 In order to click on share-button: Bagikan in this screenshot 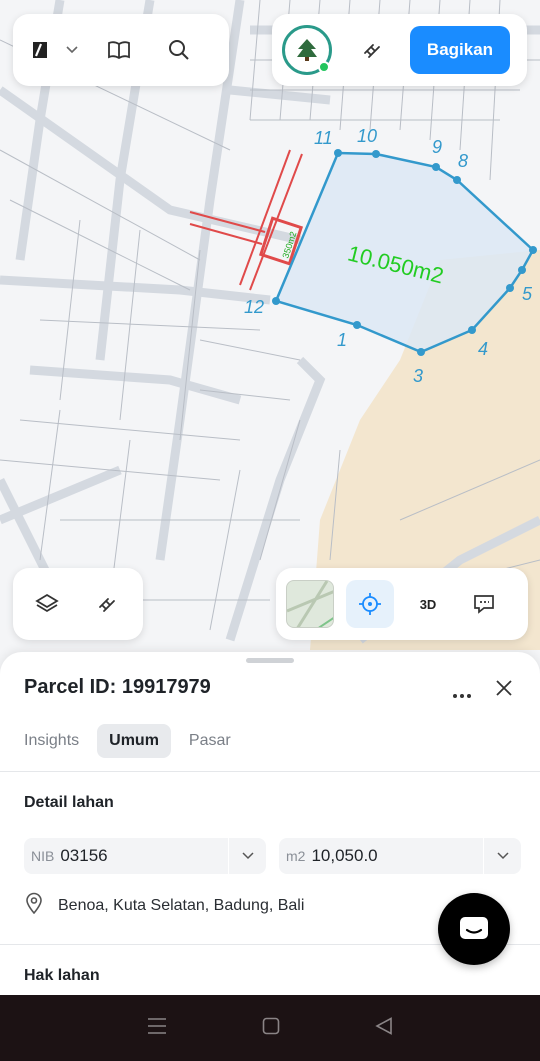, I will do `click(460, 50)`.